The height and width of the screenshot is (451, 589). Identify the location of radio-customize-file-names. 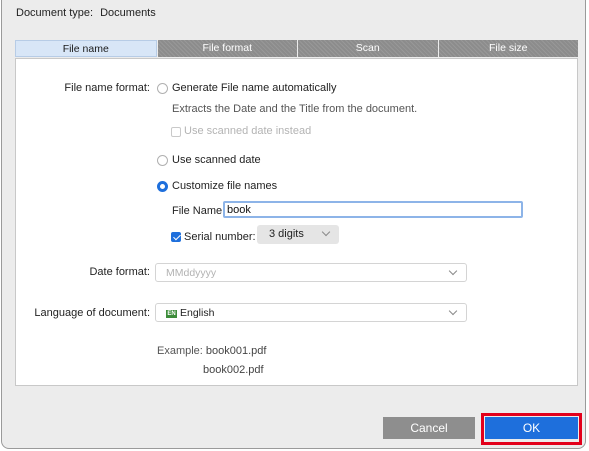
(162, 186).